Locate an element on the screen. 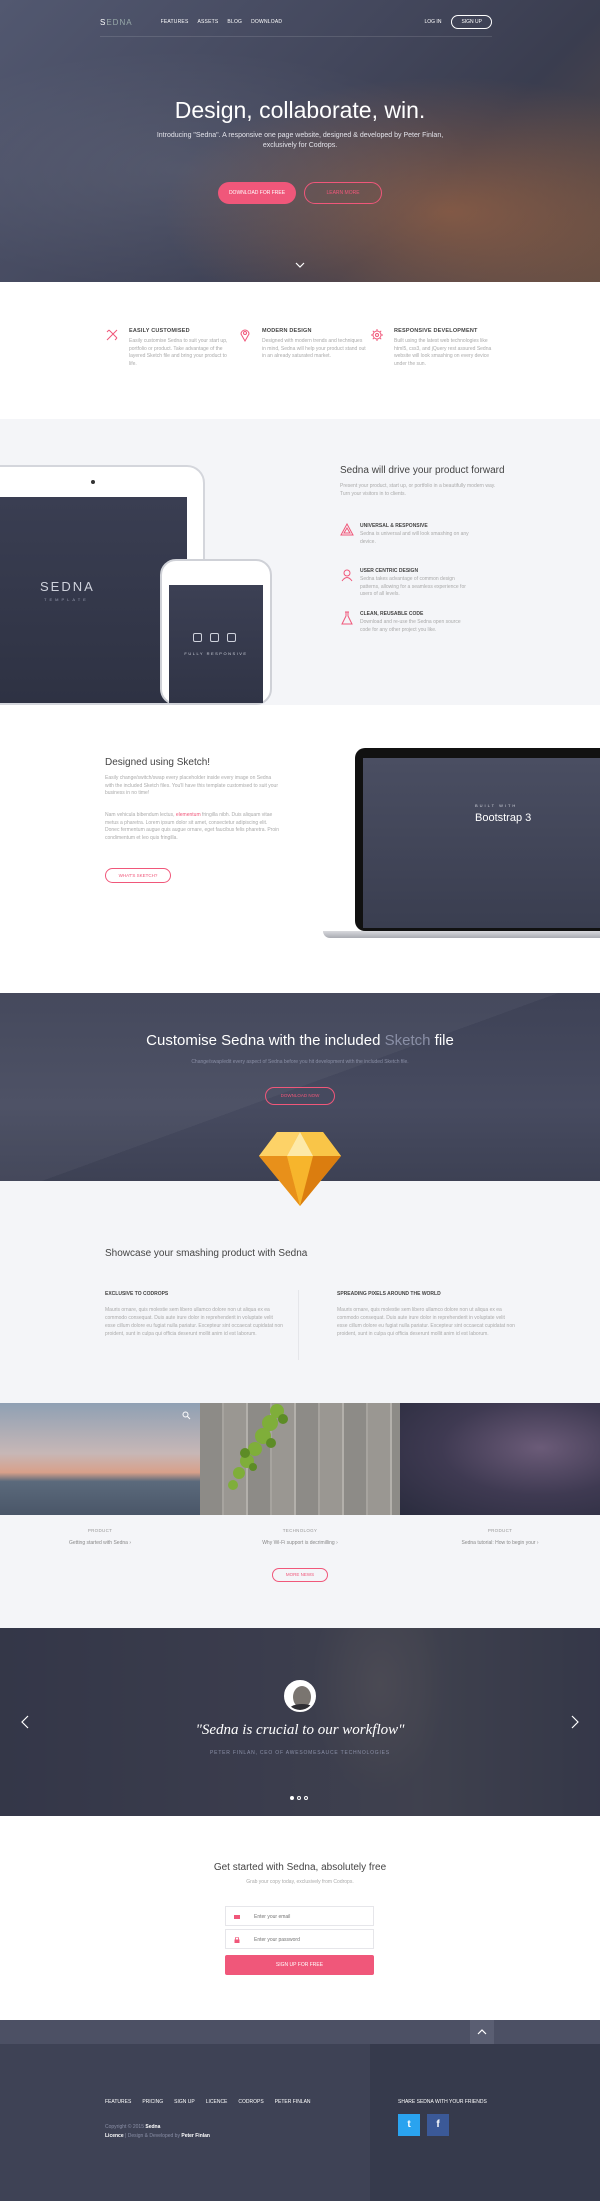 Image resolution: width=600 pixels, height=2201 pixels. signup-button: SIGN UP is located at coordinates (471, 22).